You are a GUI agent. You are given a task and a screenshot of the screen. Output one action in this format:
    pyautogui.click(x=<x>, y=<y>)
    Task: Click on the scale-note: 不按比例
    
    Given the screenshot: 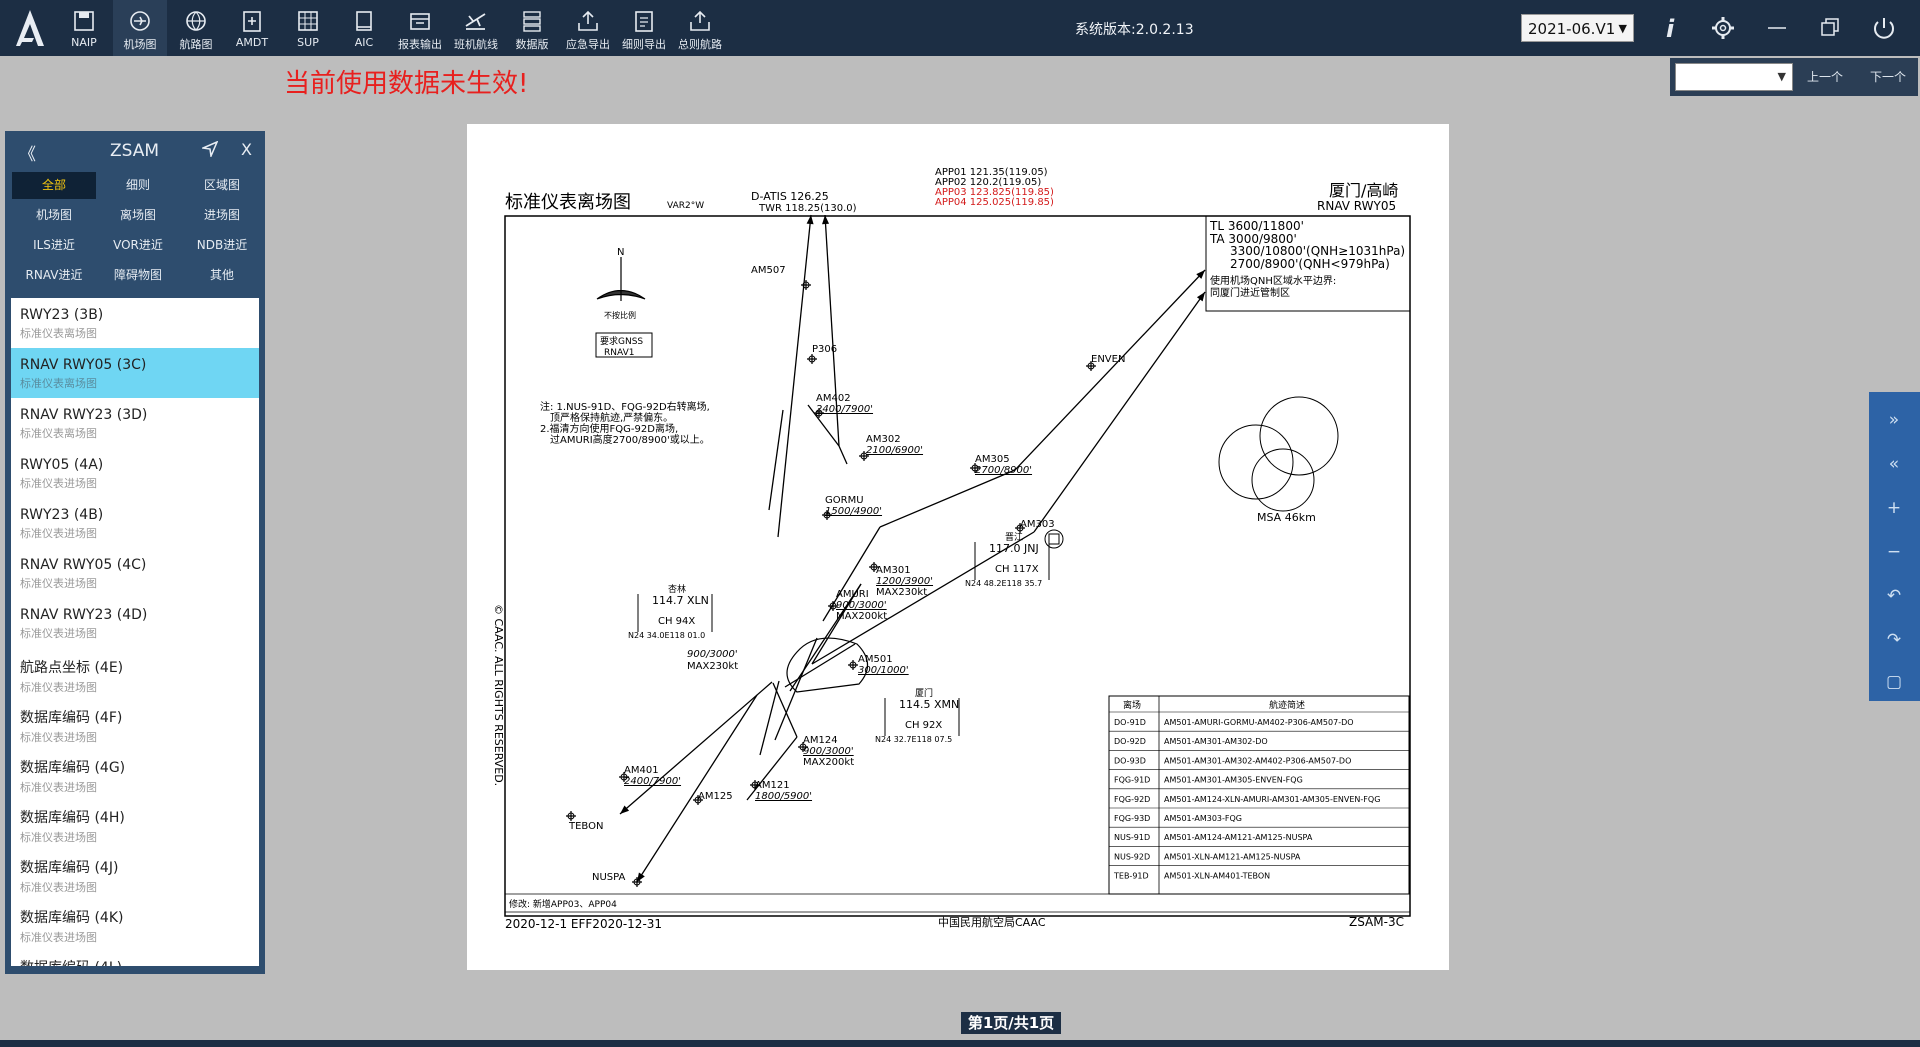 What is the action you would take?
    pyautogui.click(x=620, y=315)
    